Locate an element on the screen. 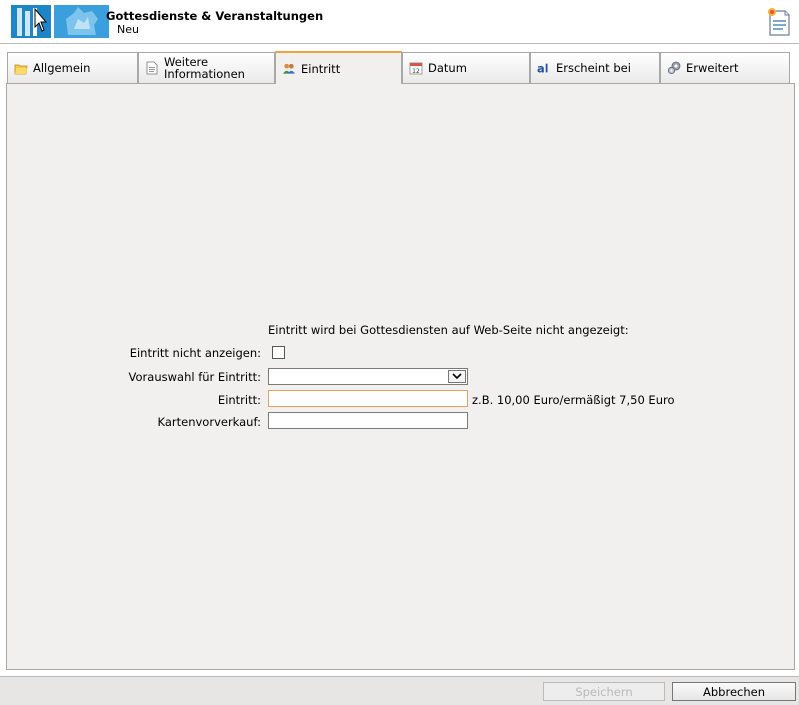 The image size is (799, 705). chevron-down-icon is located at coordinates (457, 376).